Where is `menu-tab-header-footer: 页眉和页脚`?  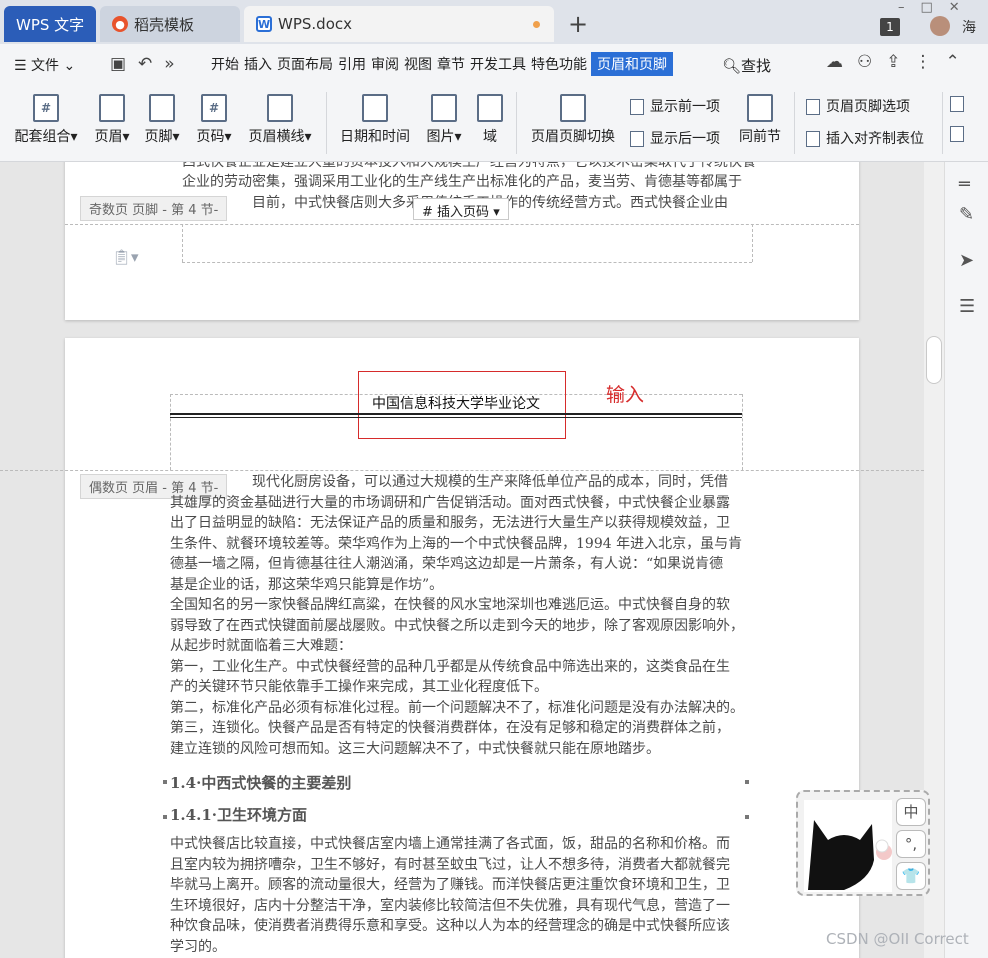 menu-tab-header-footer: 页眉和页脚 is located at coordinates (632, 64).